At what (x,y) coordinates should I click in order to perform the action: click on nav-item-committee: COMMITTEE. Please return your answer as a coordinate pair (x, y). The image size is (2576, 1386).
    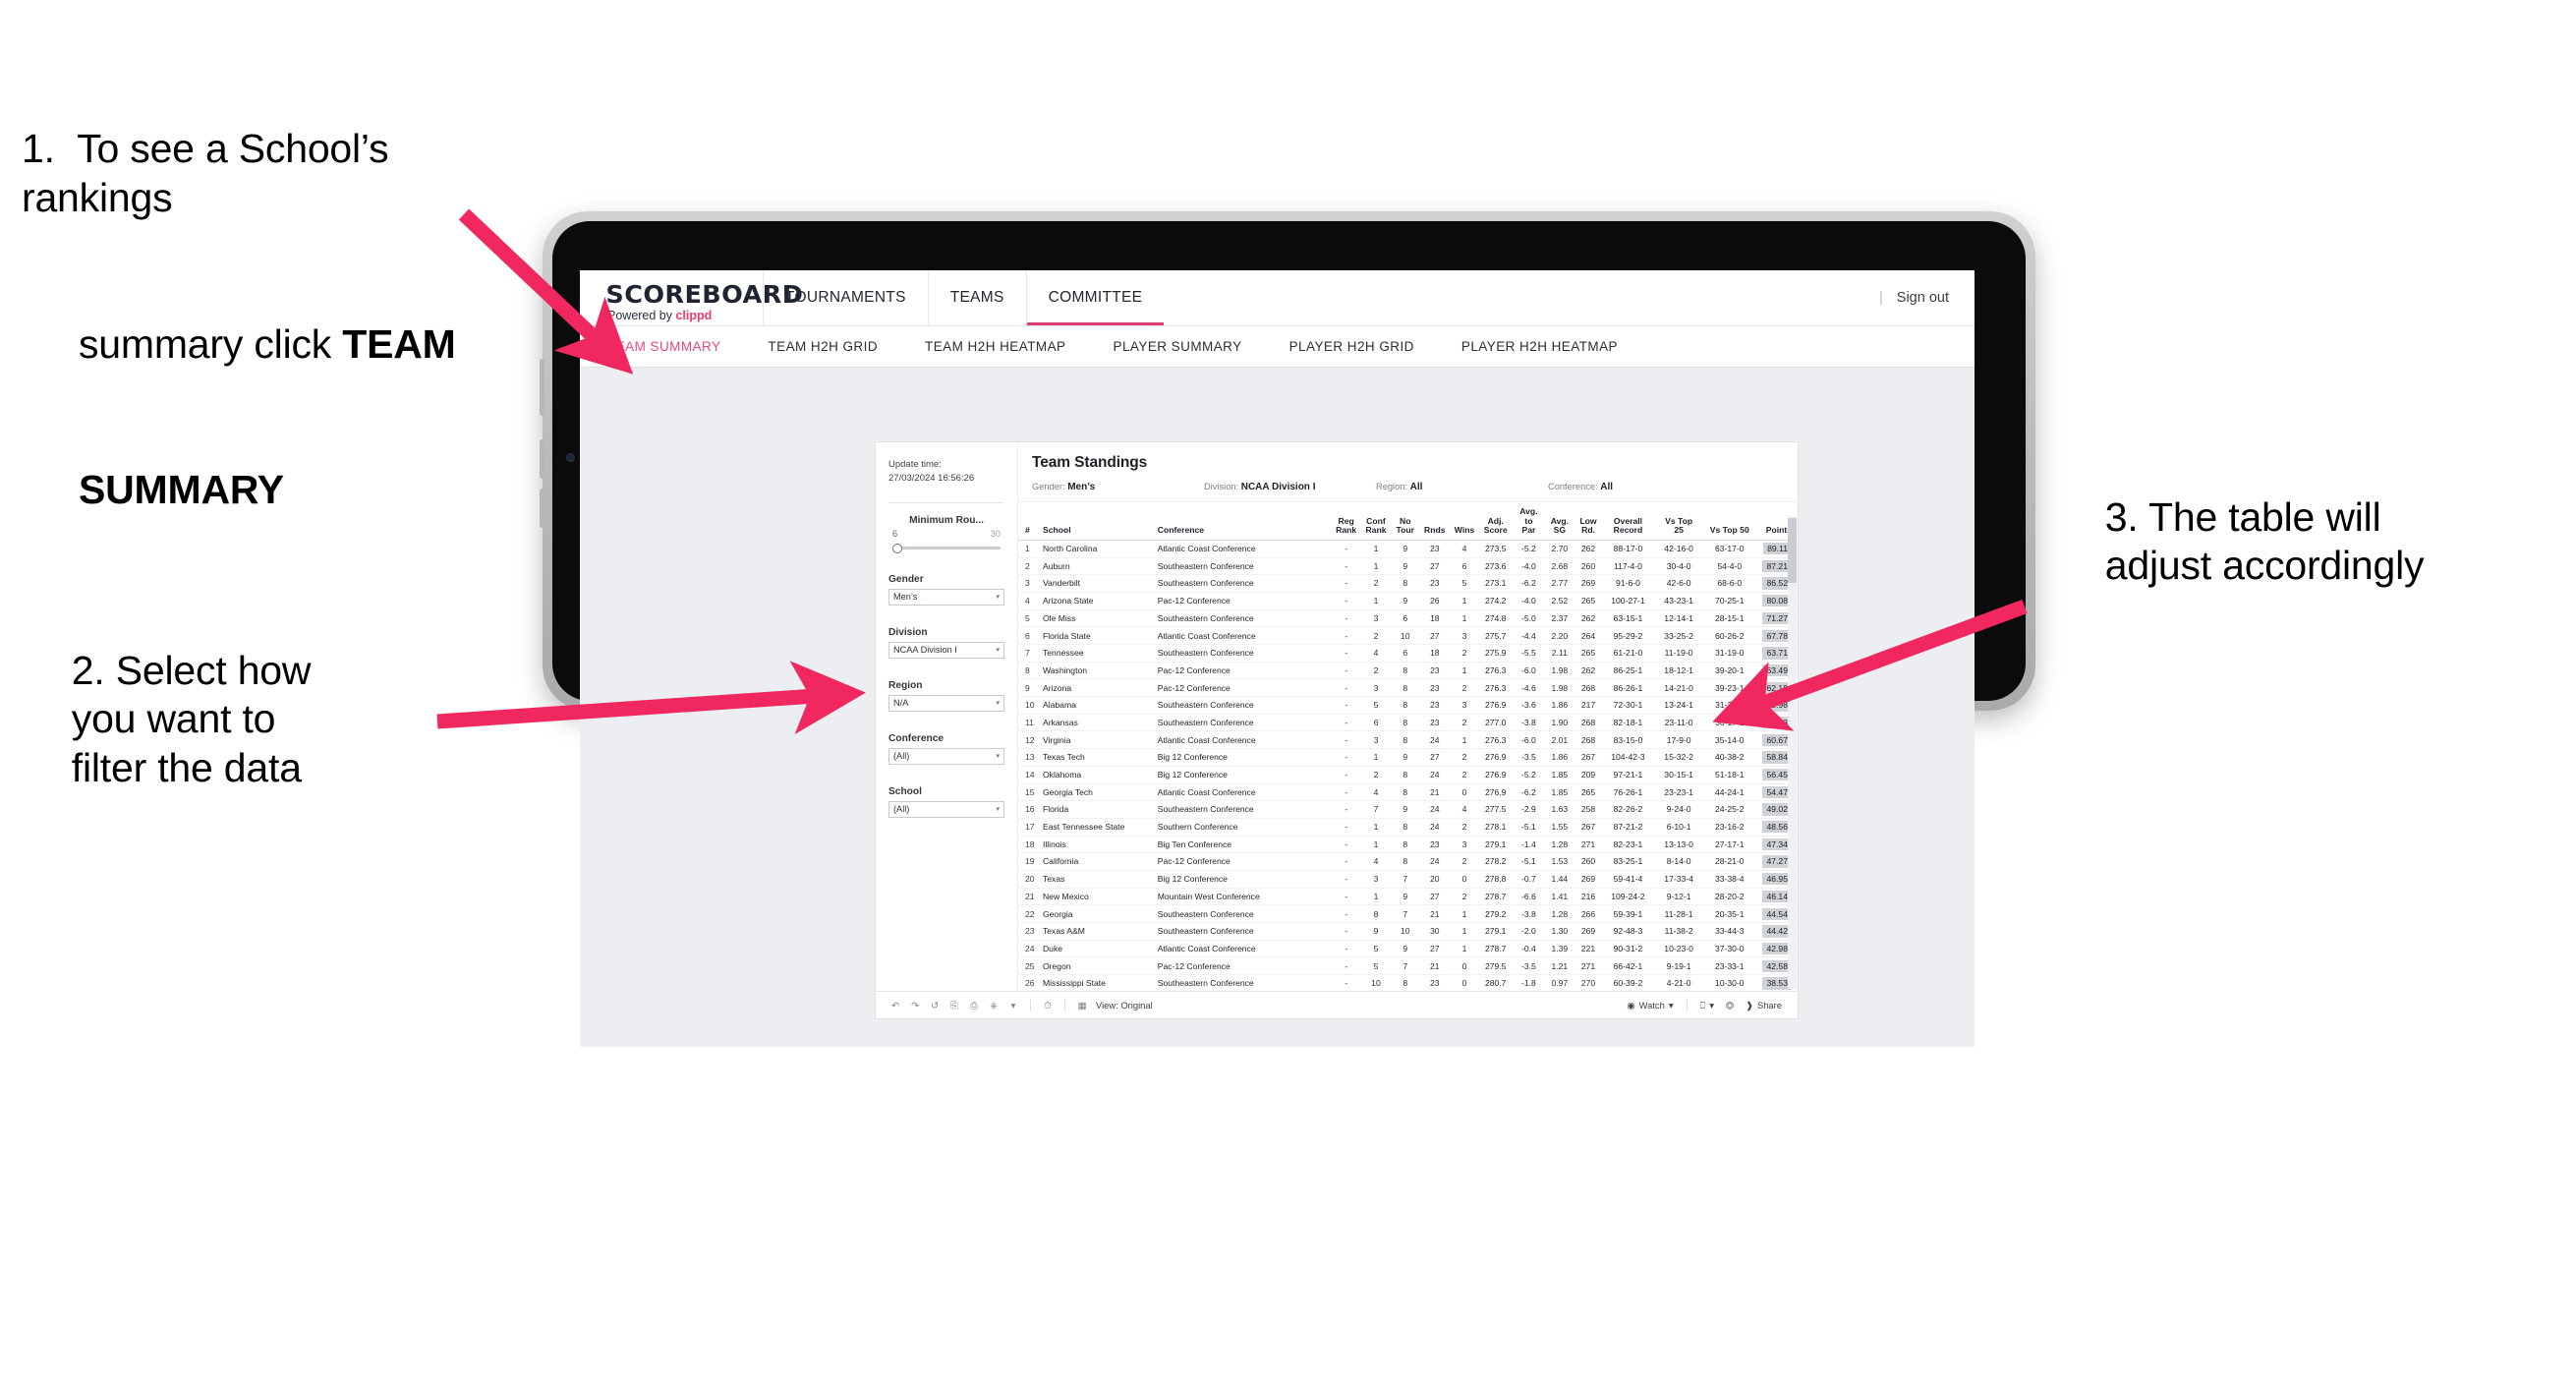
    Looking at the image, I should click on (1095, 297).